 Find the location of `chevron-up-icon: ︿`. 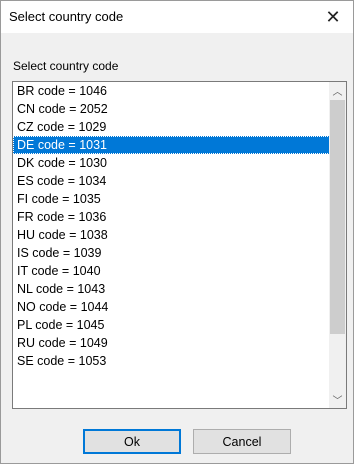

chevron-up-icon: ︿ is located at coordinates (337, 92).